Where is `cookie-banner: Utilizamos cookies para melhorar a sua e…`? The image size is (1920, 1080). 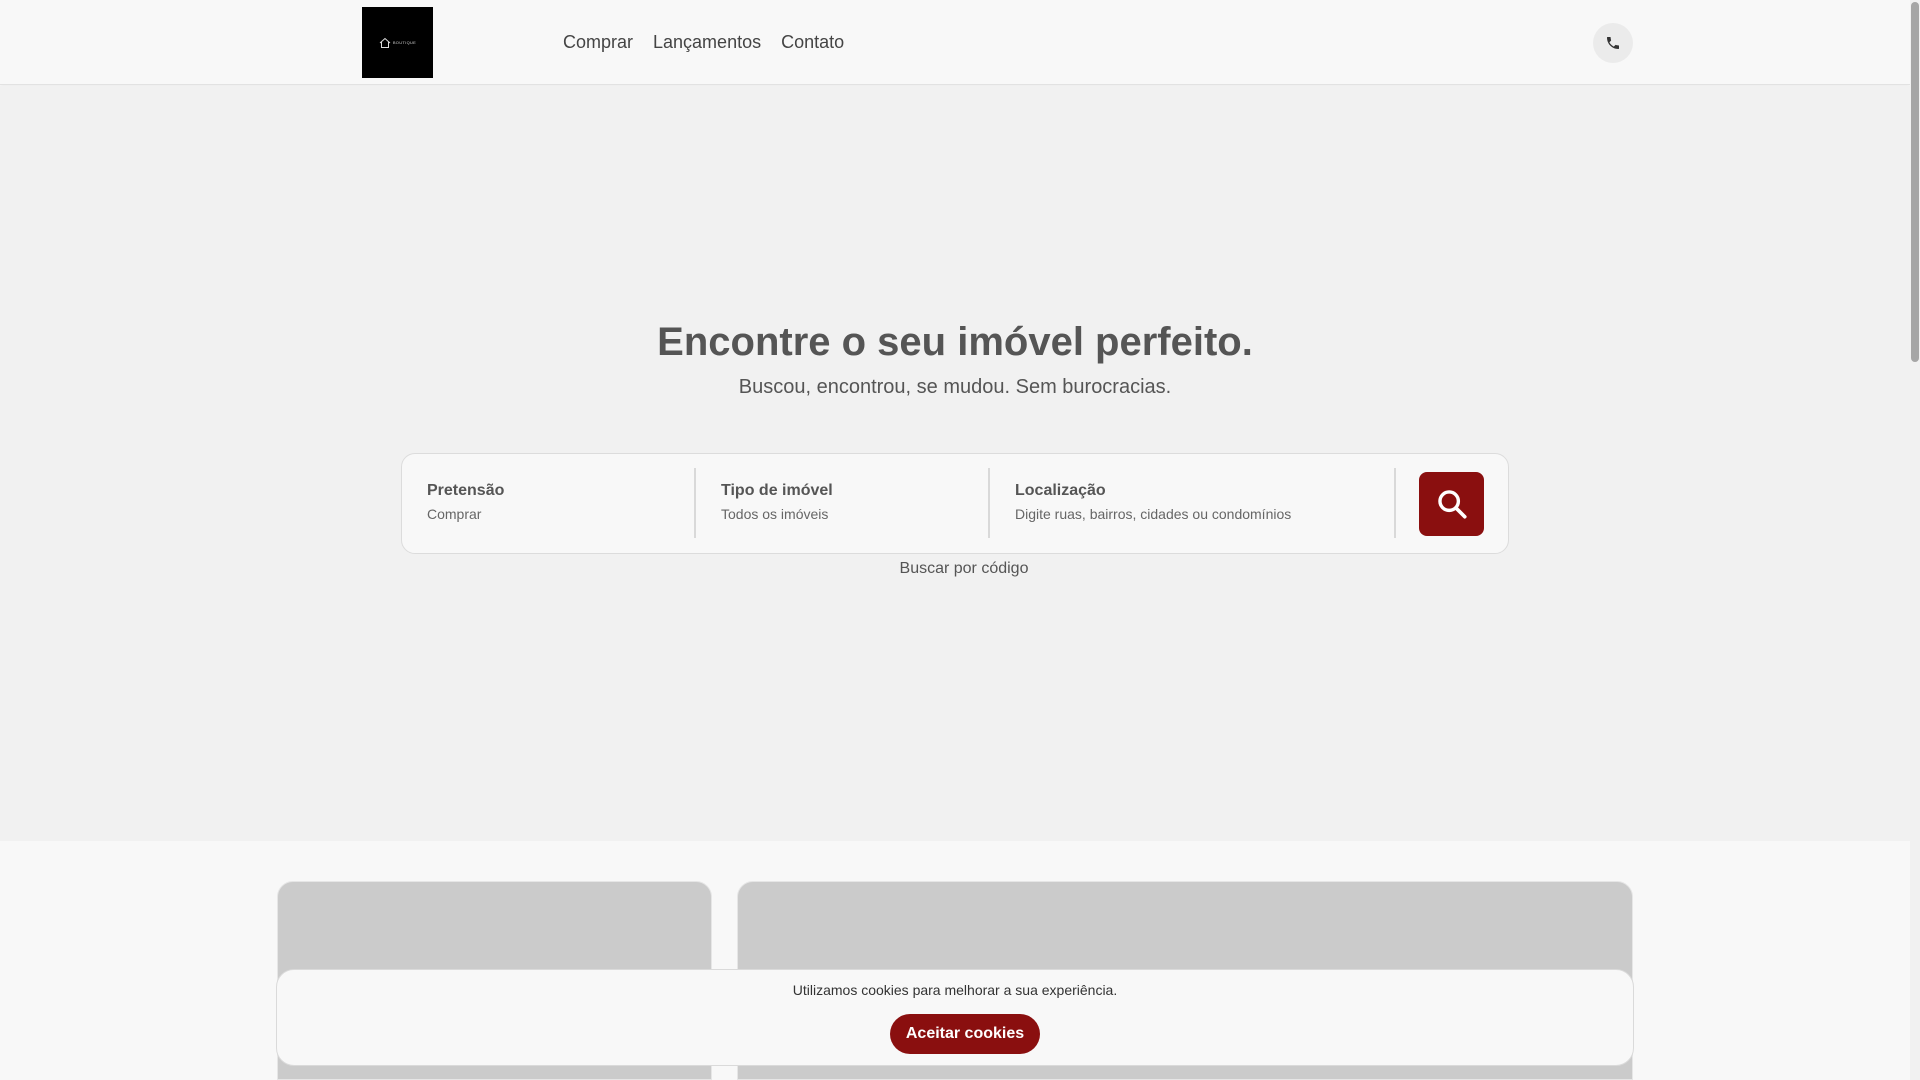 cookie-banner: Utilizamos cookies para melhorar a sua e… is located at coordinates (955, 1017).